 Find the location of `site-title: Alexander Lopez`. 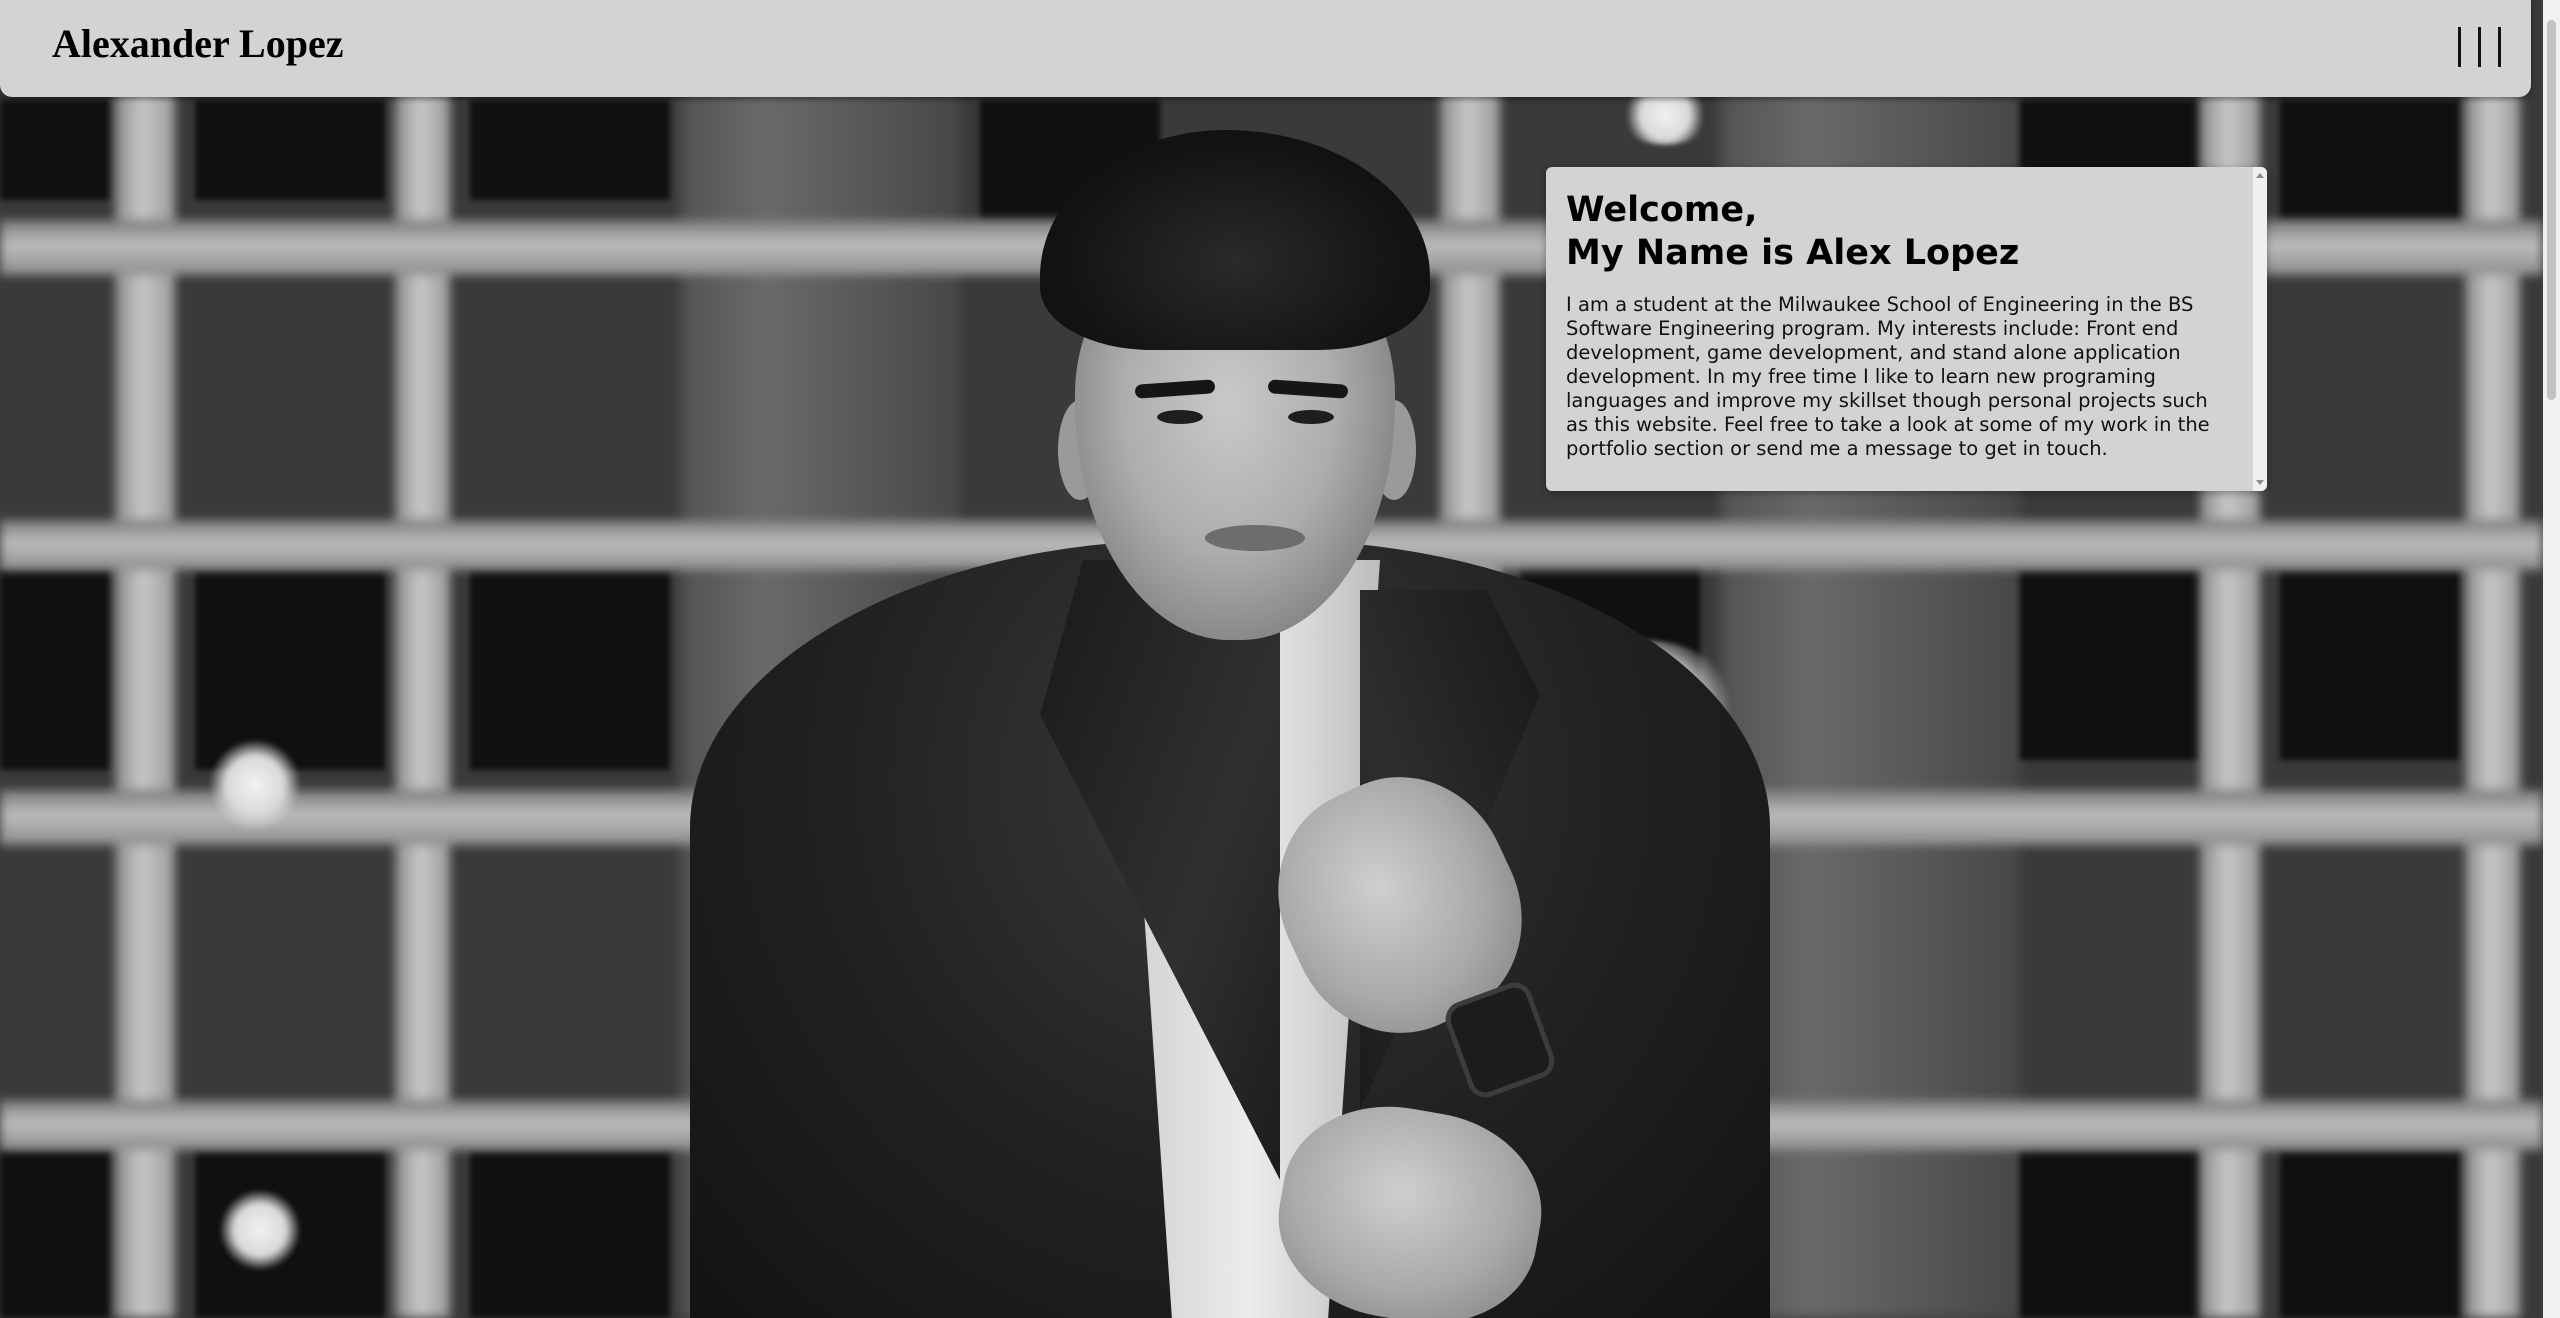

site-title: Alexander Lopez is located at coordinates (197, 43).